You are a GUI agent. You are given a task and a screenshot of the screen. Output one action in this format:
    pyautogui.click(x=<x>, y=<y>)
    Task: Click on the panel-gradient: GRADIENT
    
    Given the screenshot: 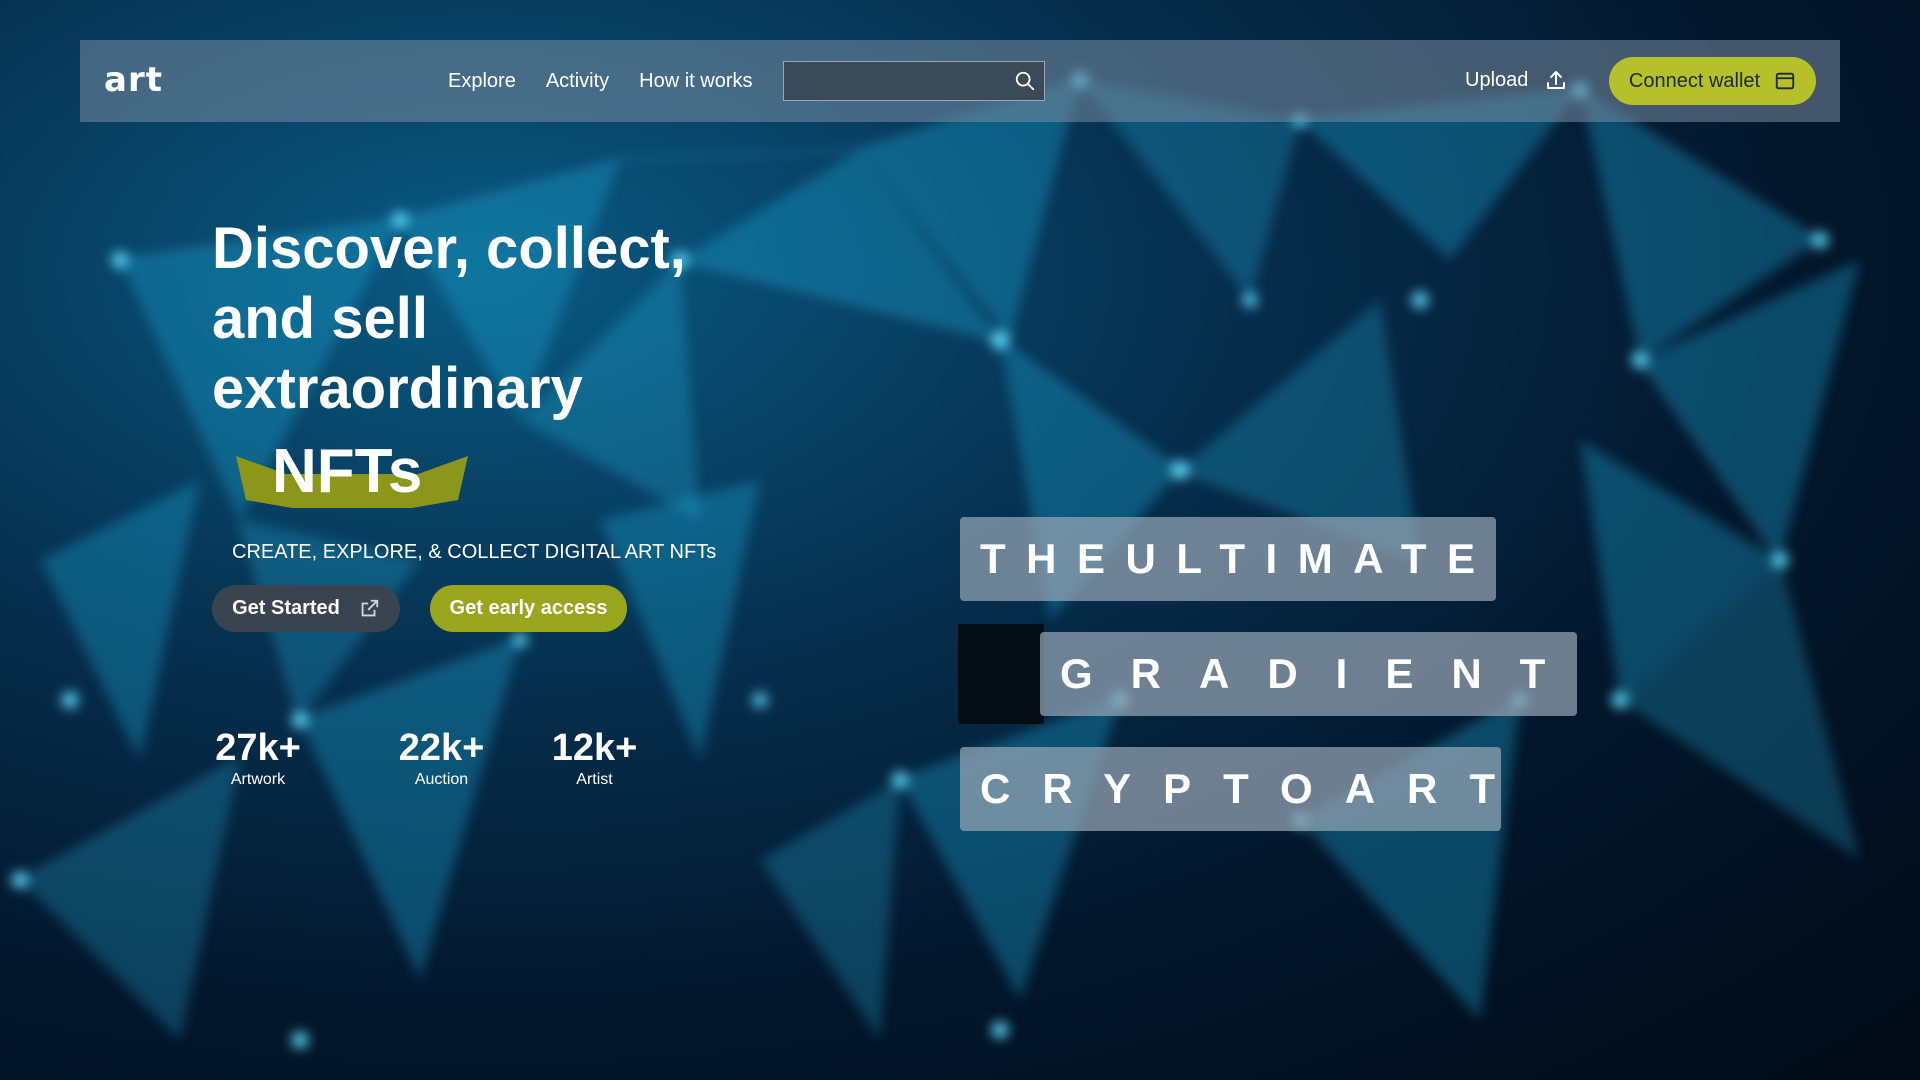 What is the action you would take?
    pyautogui.click(x=1308, y=674)
    